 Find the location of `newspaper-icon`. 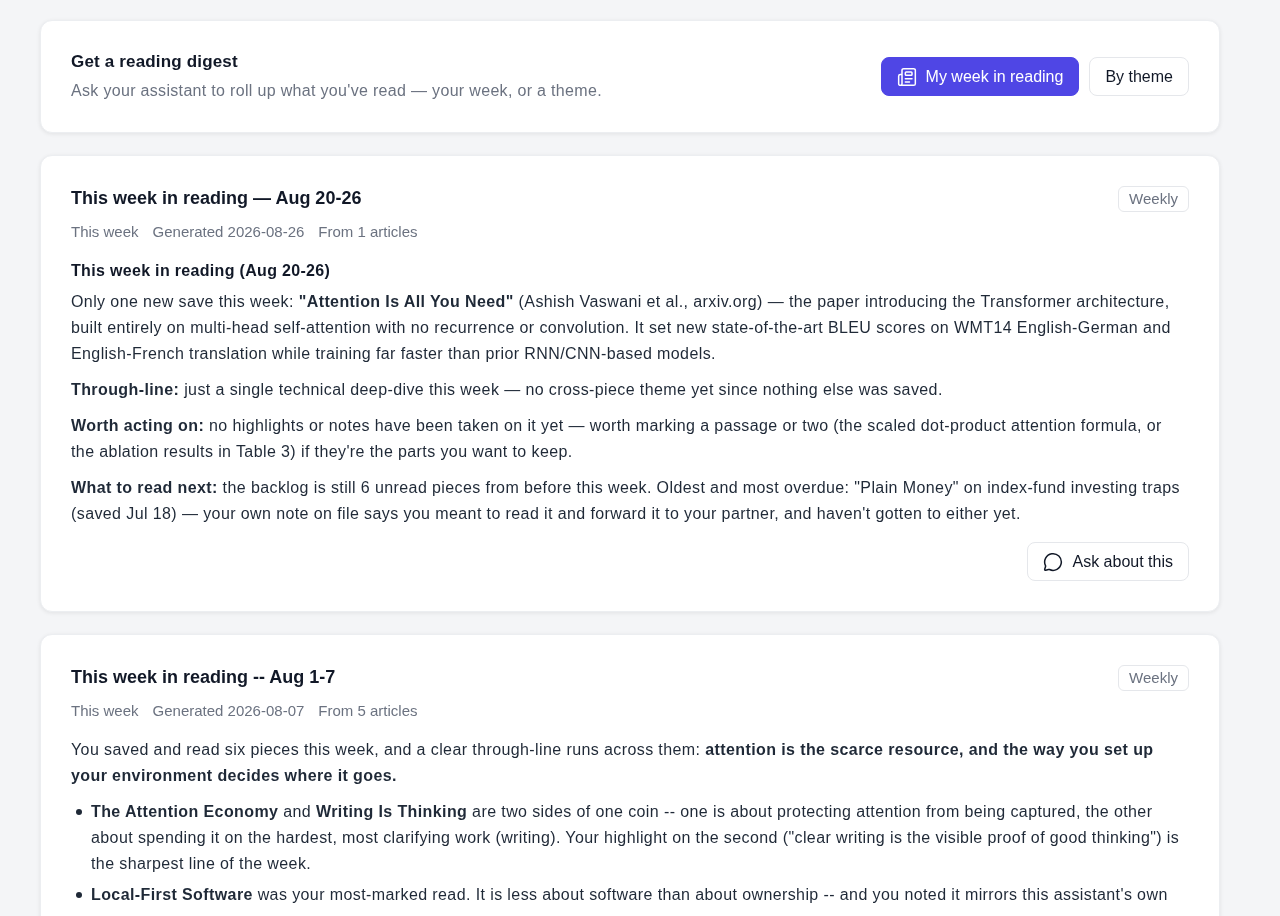

newspaper-icon is located at coordinates (906, 76).